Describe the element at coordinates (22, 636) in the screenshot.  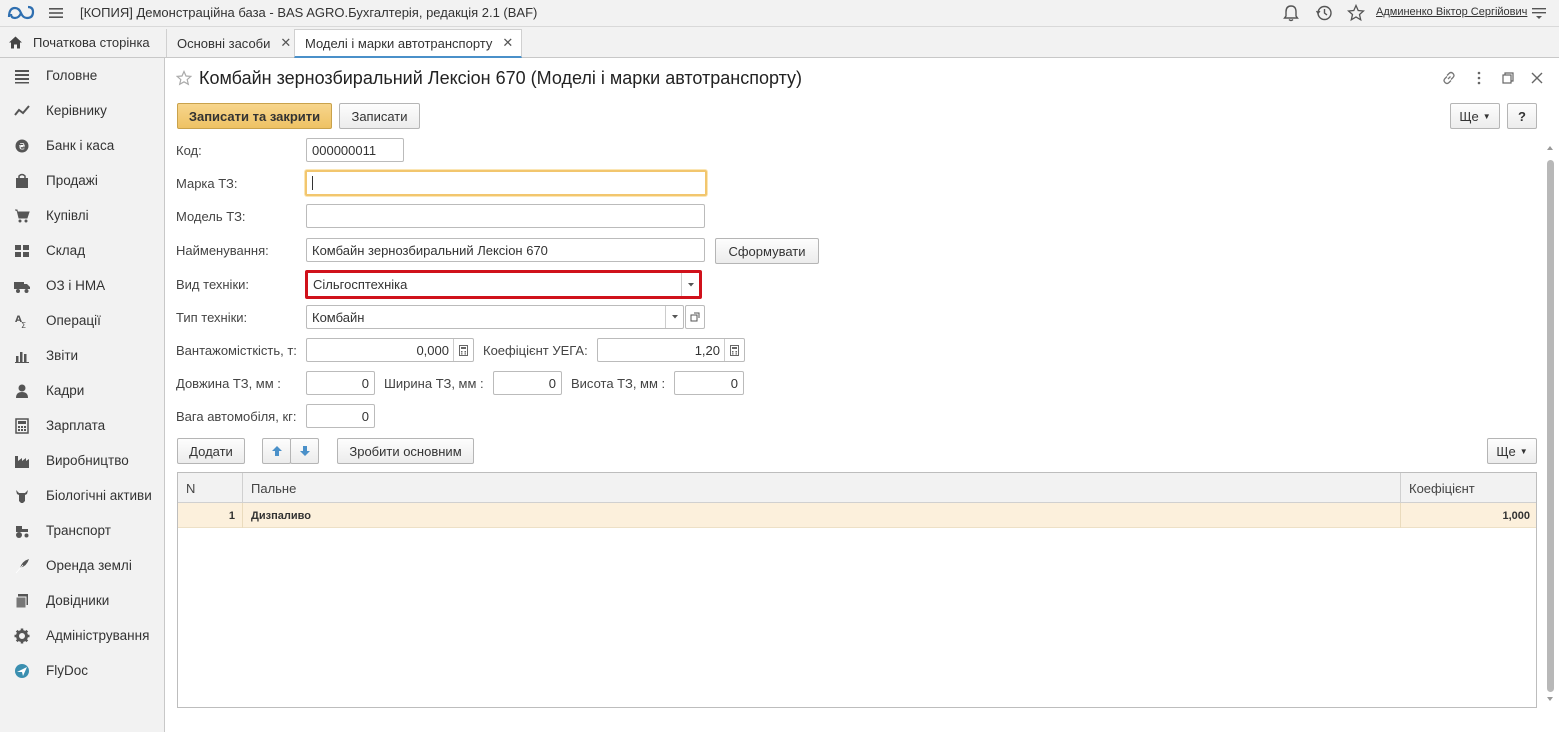
I see `gear-icon` at that location.